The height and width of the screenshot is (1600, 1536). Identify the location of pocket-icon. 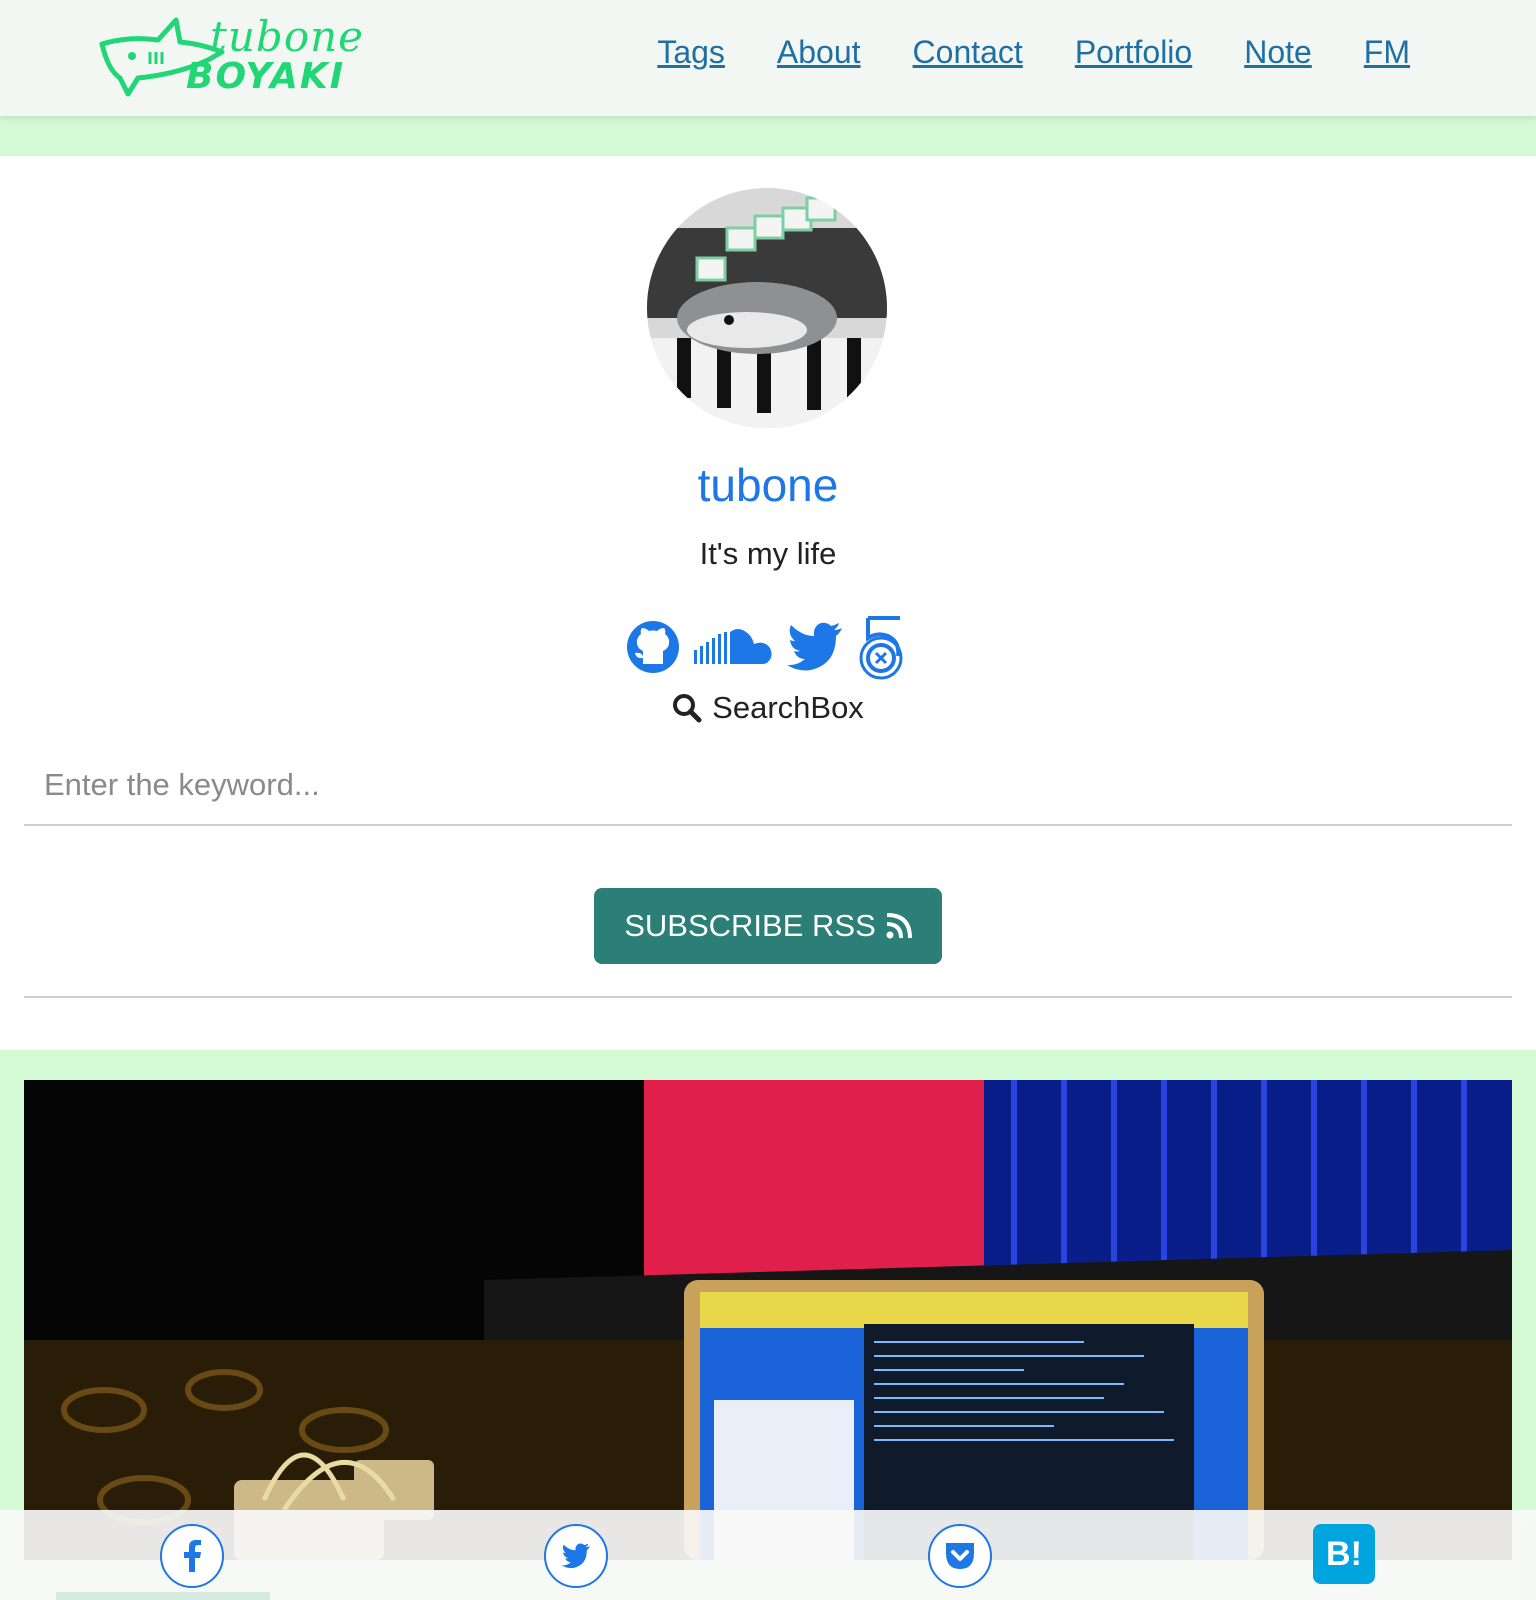
(960, 1556).